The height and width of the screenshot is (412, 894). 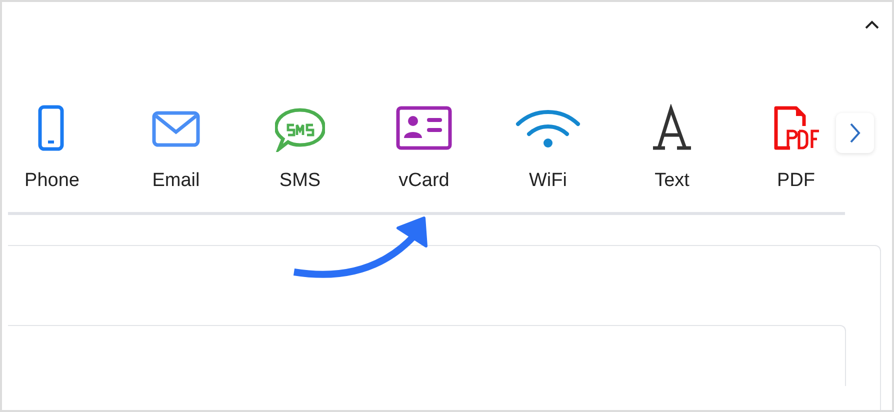 I want to click on chevron-right-icon, so click(x=855, y=133).